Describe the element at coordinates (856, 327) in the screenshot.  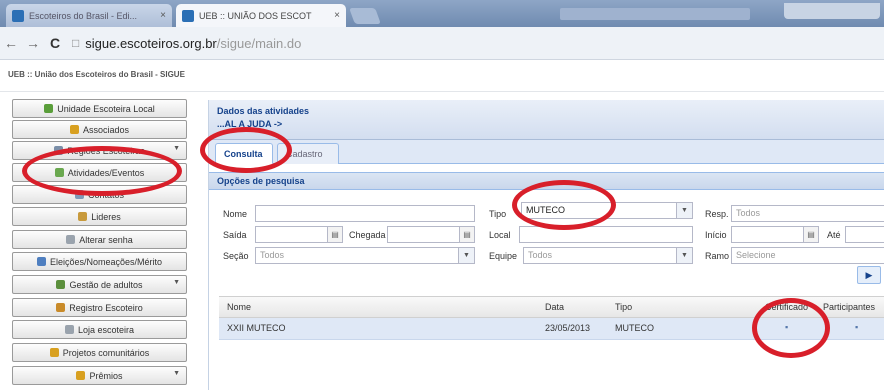
I see `participants-icon: ▪` at that location.